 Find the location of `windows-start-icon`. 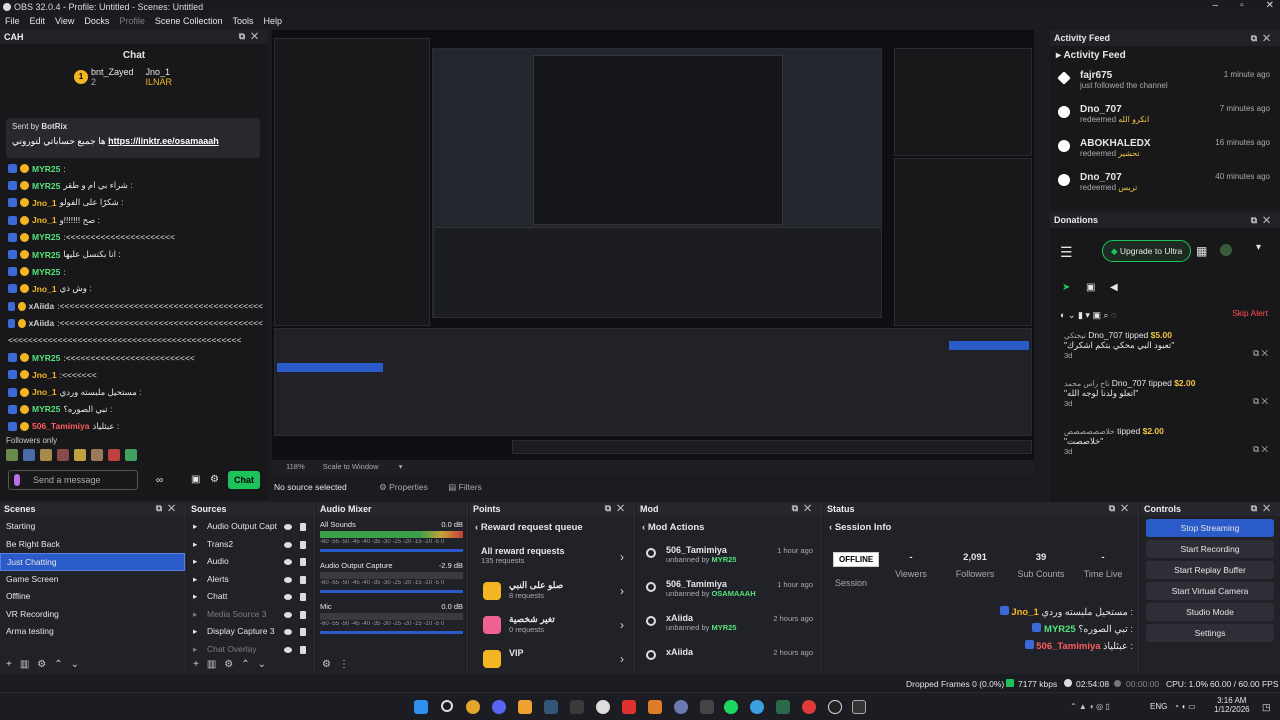

windows-start-icon is located at coordinates (421, 707).